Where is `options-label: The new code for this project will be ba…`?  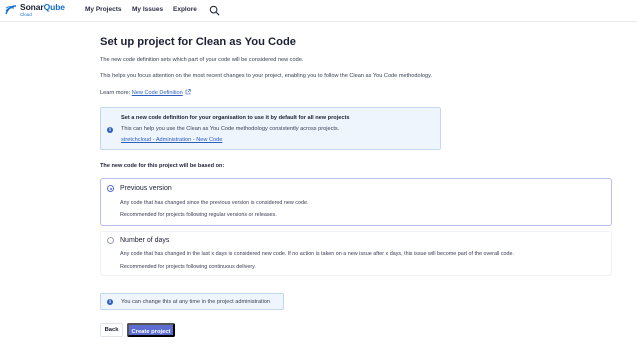 options-label: The new code for this project will be ba… is located at coordinates (162, 166).